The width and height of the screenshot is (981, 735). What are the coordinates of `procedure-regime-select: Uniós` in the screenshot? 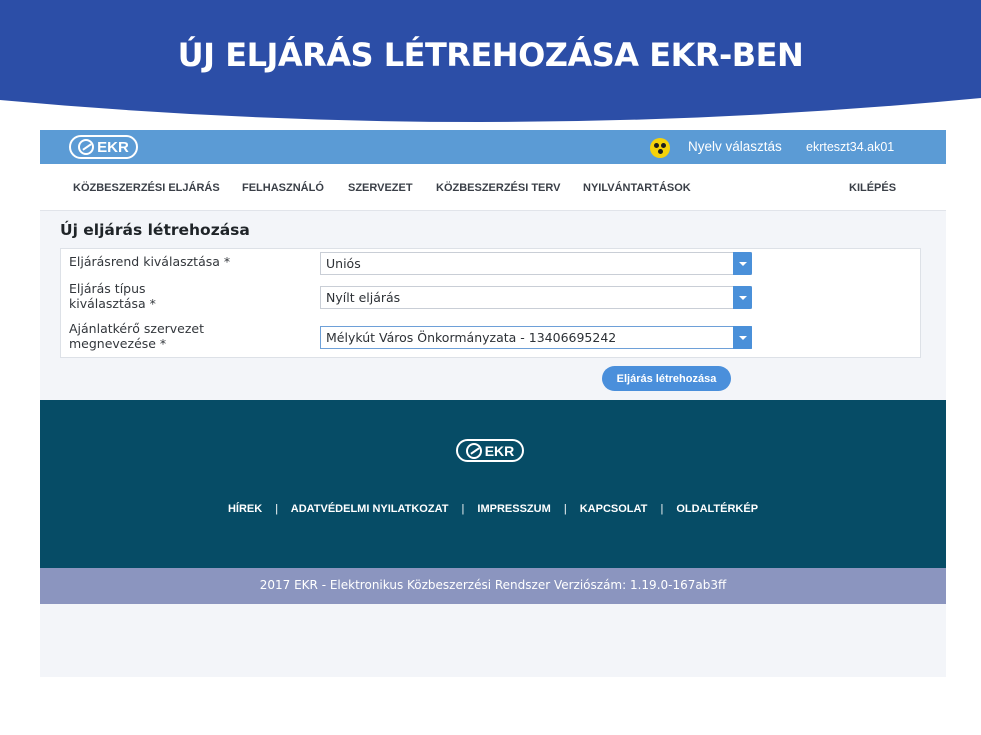 It's located at (536, 263).